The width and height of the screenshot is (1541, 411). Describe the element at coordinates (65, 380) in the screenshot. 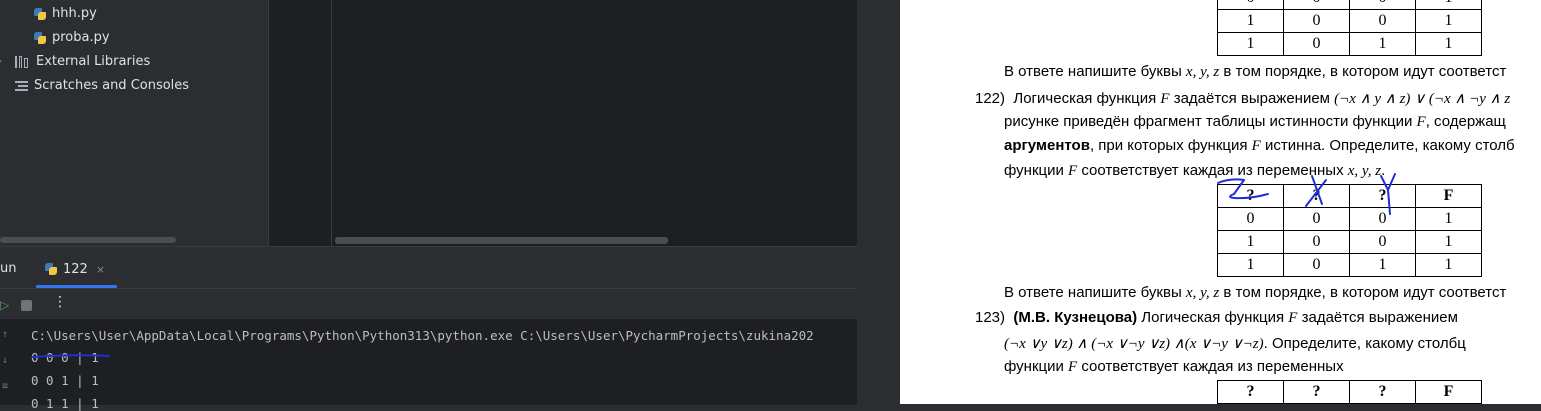

I see `console-output-line: 0 0 1 | 1` at that location.